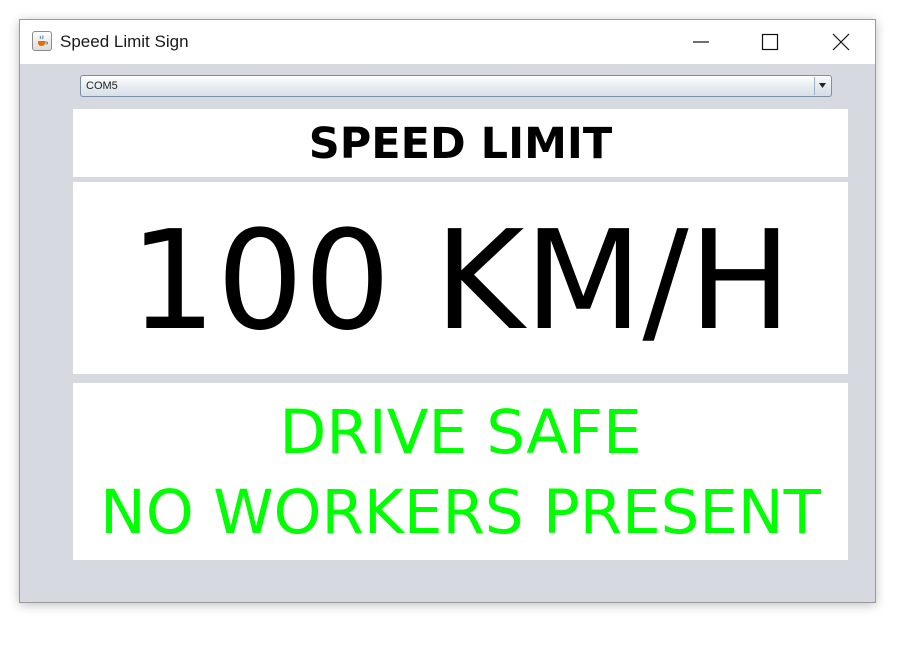 This screenshot has height=648, width=910. What do you see at coordinates (124, 41) in the screenshot?
I see `window-title: Speed Limit Sign` at bounding box center [124, 41].